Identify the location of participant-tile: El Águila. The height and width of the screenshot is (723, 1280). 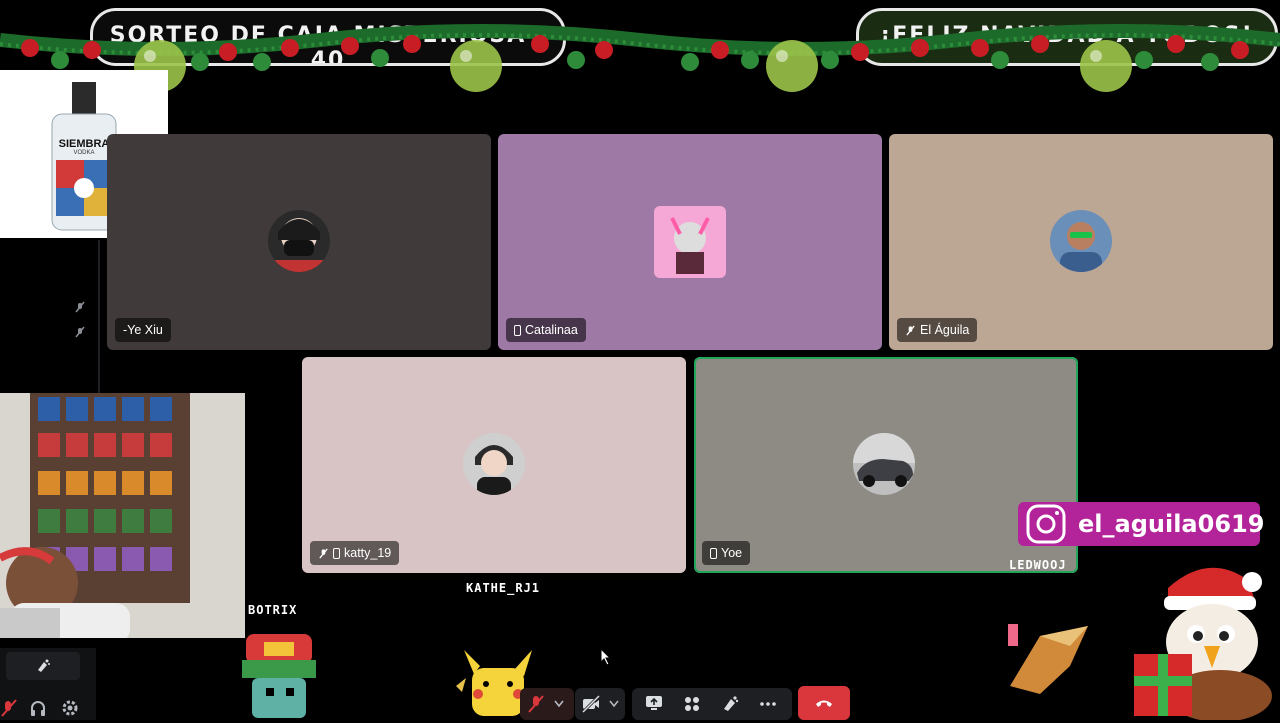
(1081, 242).